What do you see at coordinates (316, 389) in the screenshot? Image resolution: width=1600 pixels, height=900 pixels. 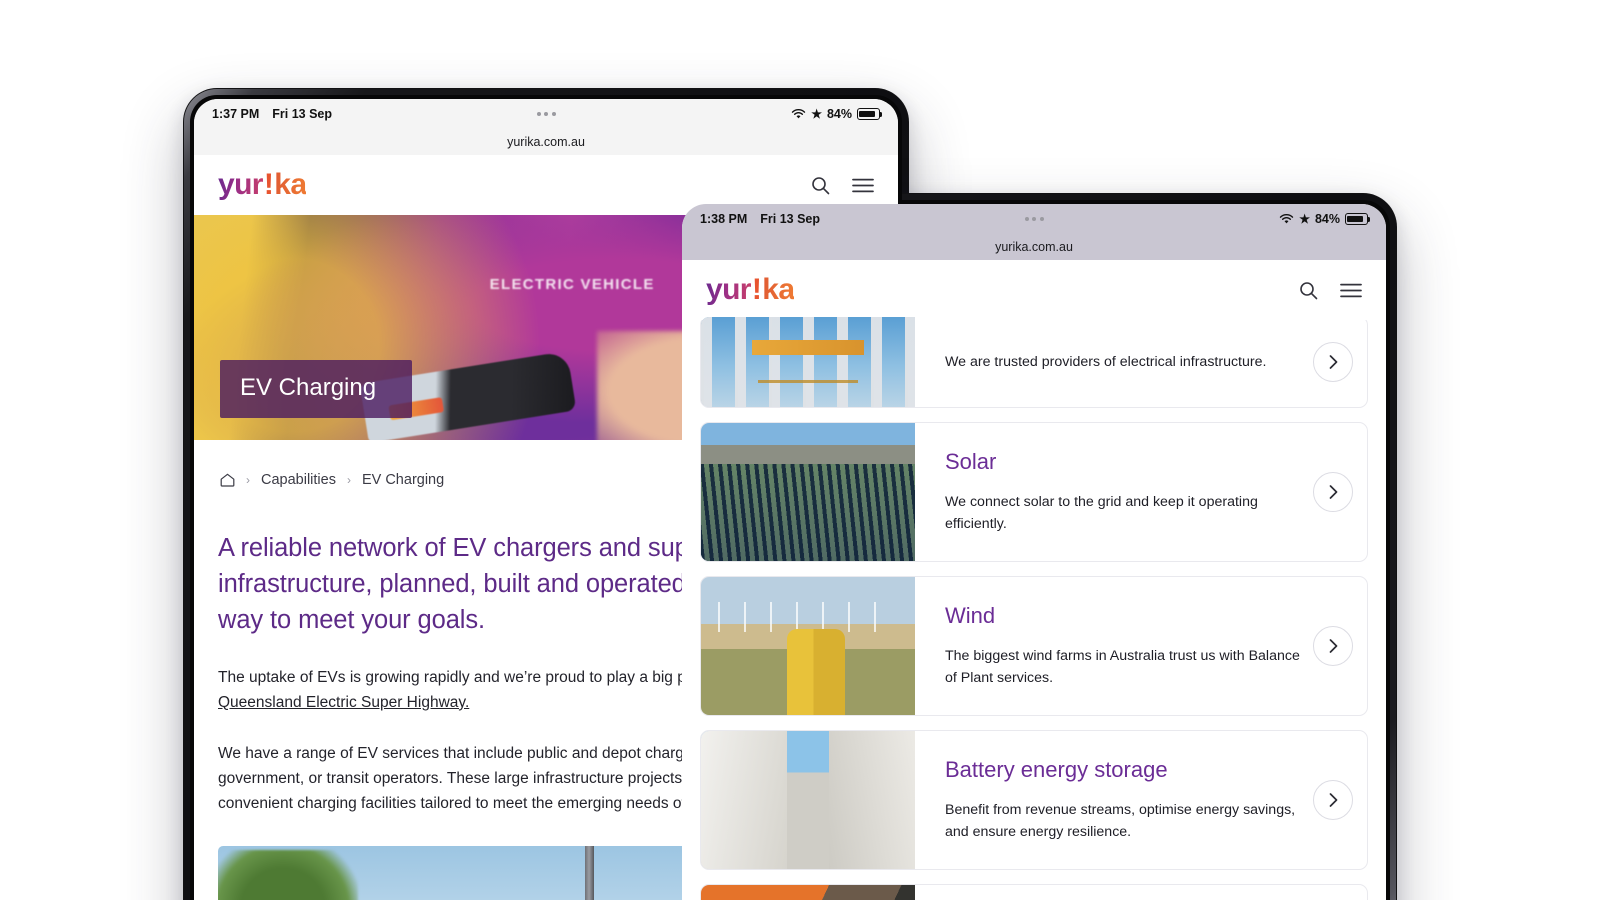 I see `hero-title: EV Charging` at bounding box center [316, 389].